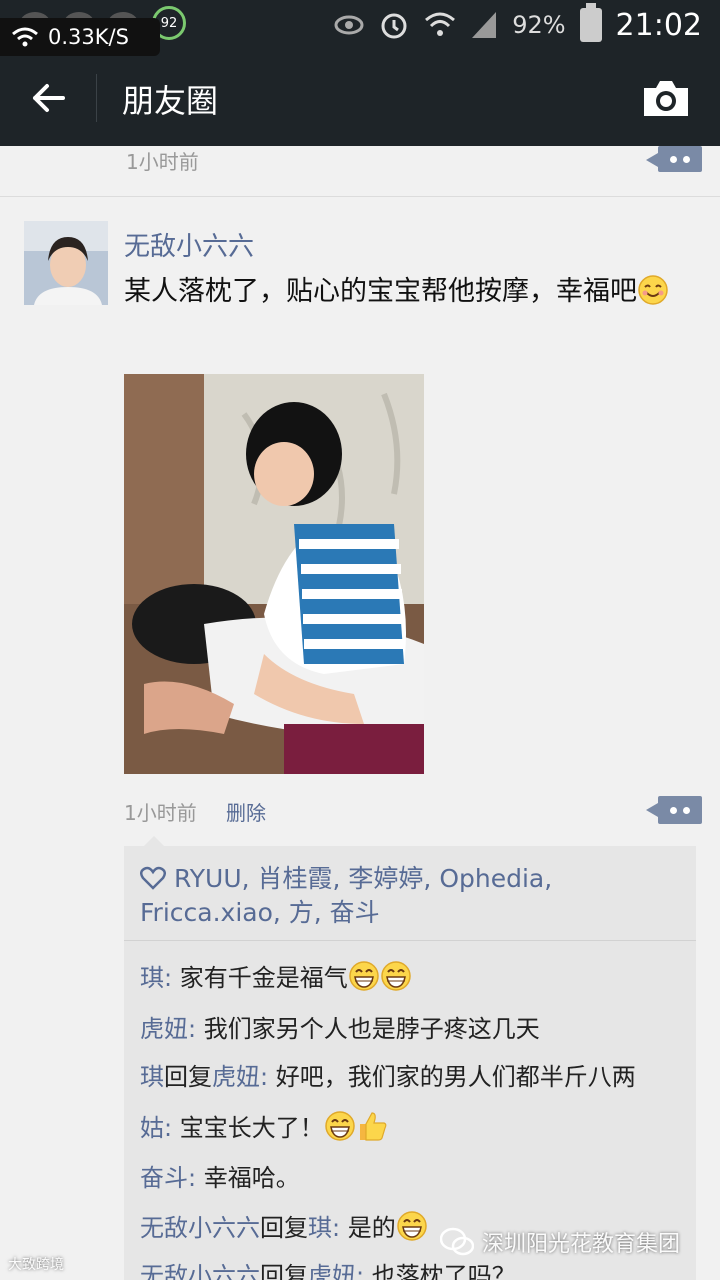  Describe the element at coordinates (457, 1241) in the screenshot. I see `wechat-logo-icon` at that location.